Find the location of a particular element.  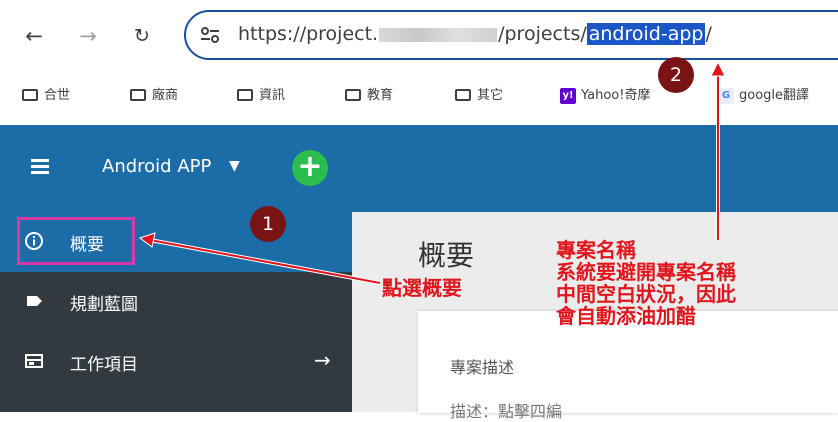

site-settings-icon is located at coordinates (210, 35).